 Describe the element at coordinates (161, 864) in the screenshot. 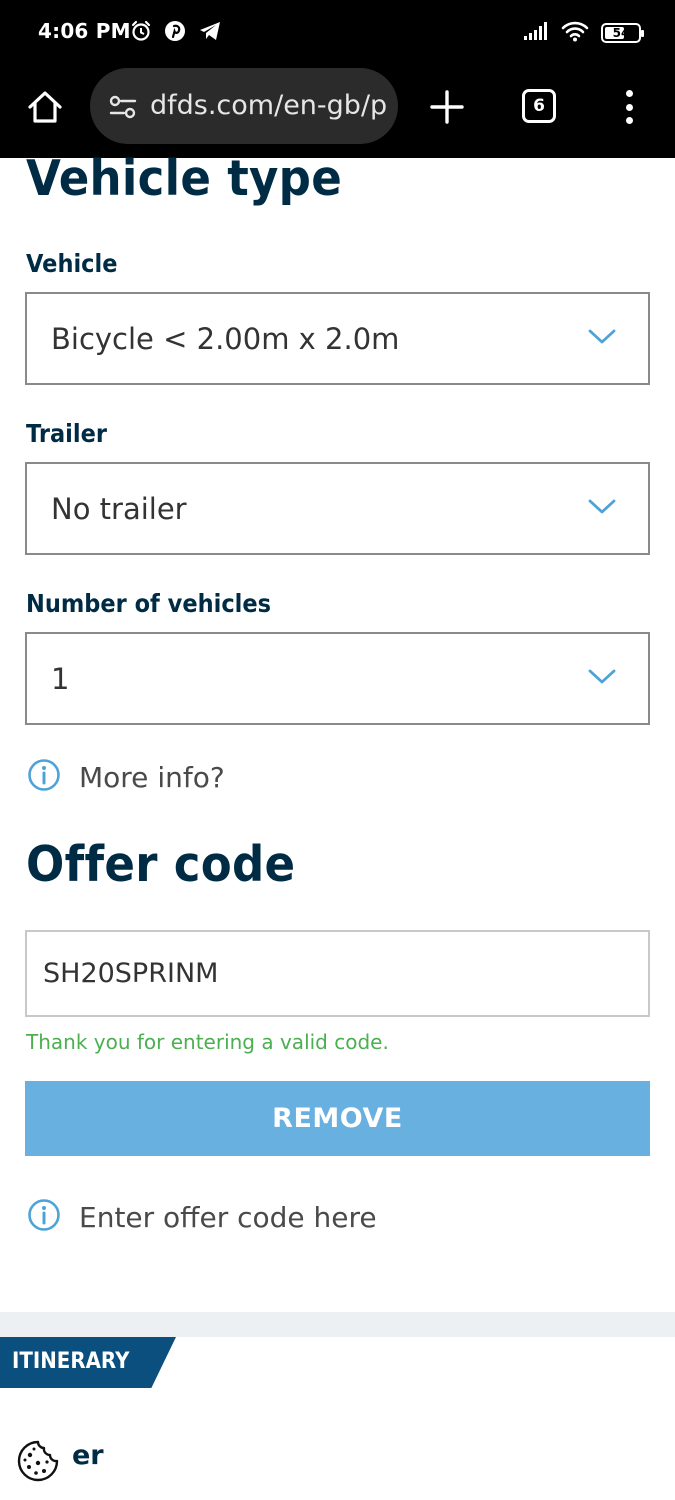

I see `offer-code-heading: Offer code` at that location.